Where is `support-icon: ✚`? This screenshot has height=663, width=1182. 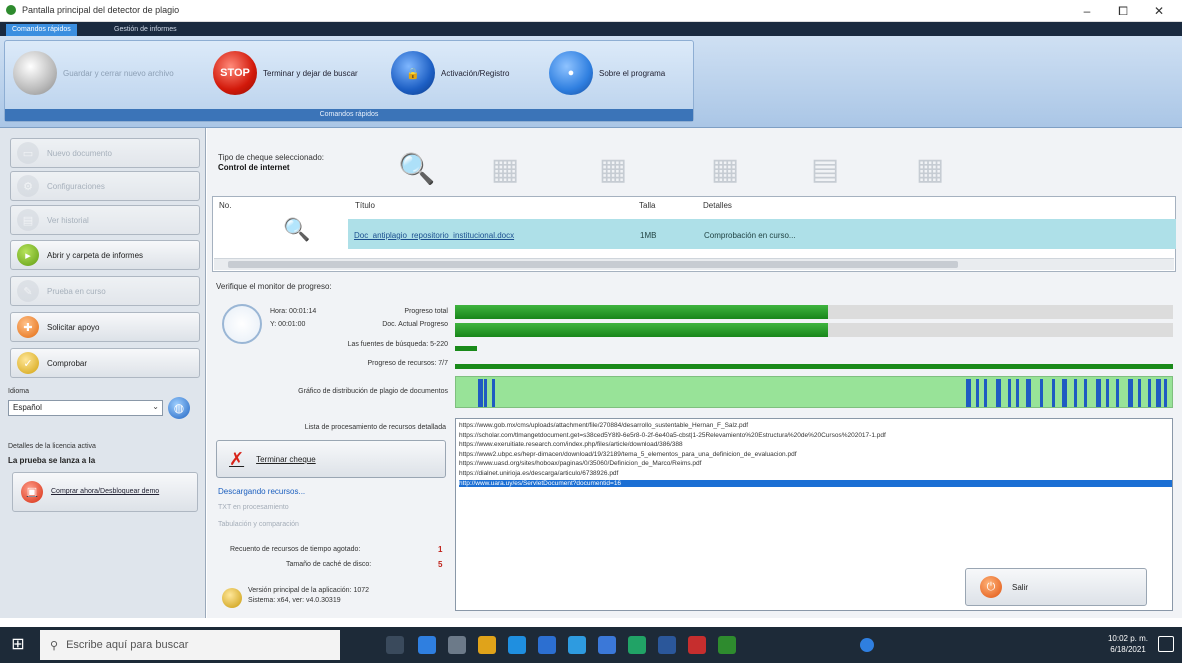
support-icon: ✚ is located at coordinates (28, 327).